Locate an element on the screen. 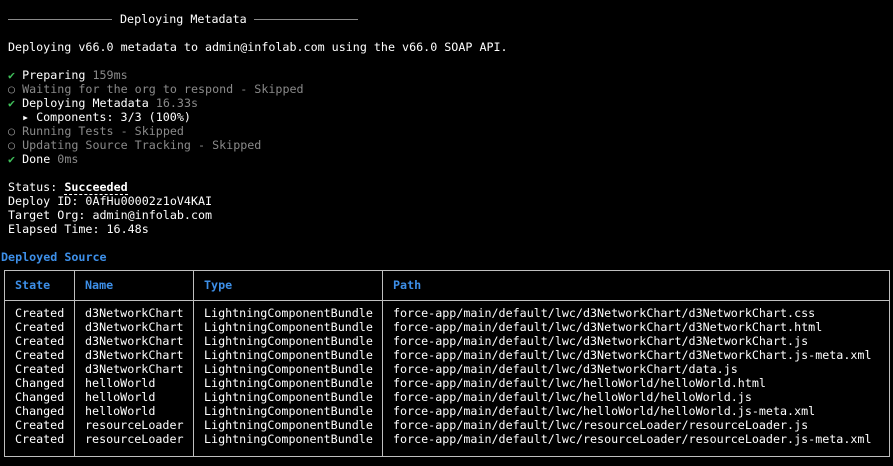 The height and width of the screenshot is (466, 893). stage-duration: 0ms is located at coordinates (68, 159).